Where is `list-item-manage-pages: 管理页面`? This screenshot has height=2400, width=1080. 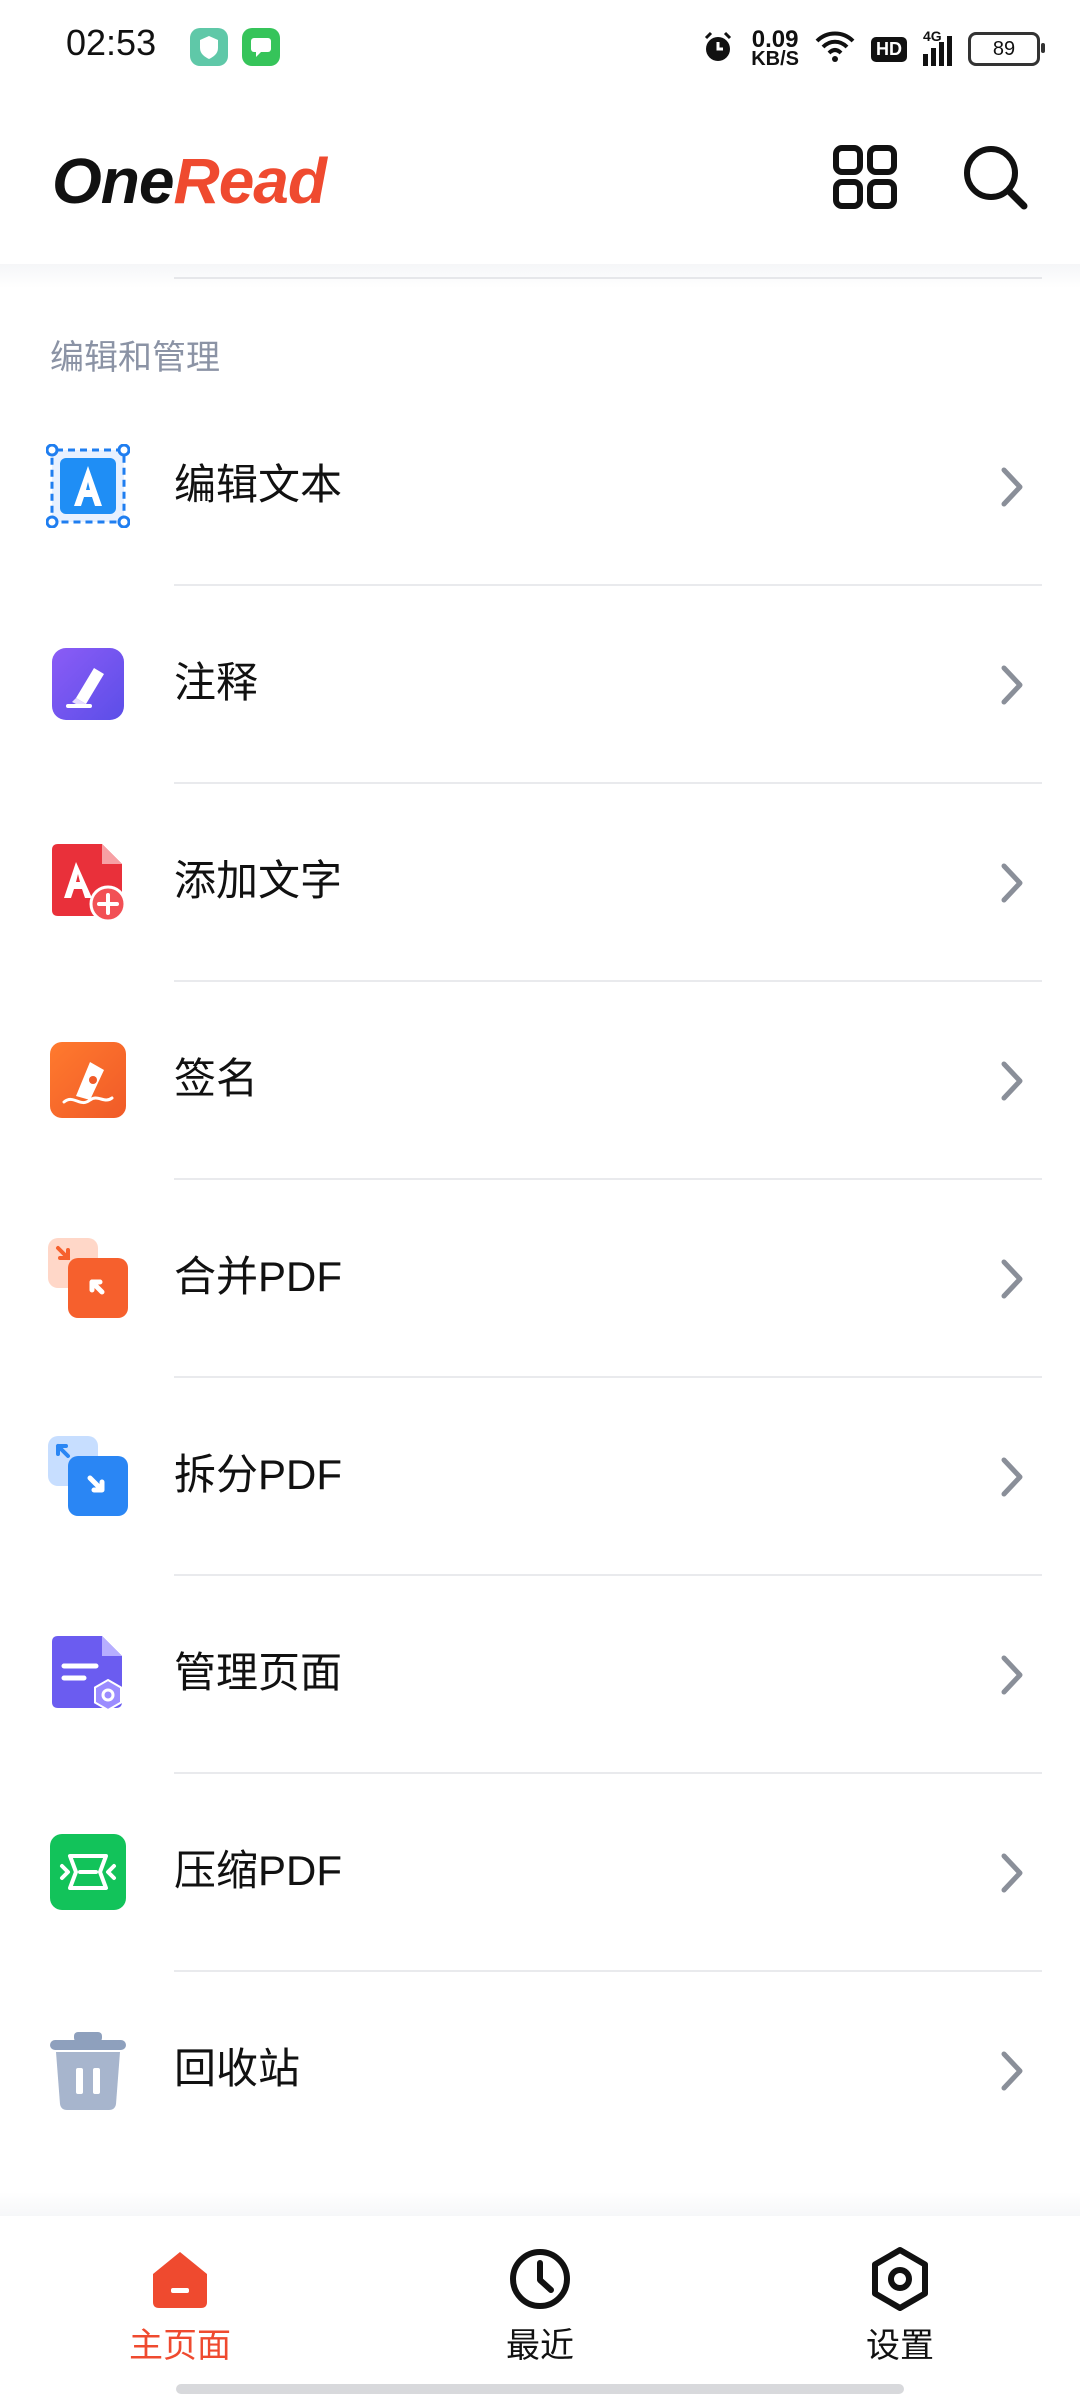
list-item-manage-pages: 管理页面 is located at coordinates (540, 1675).